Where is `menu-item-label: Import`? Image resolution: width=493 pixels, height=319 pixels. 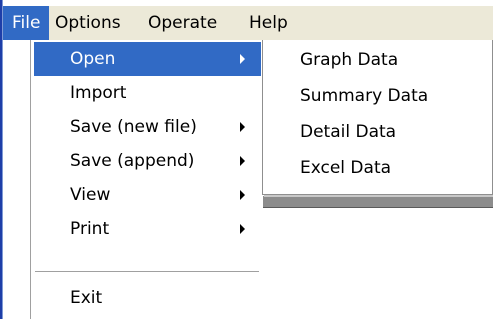
menu-item-label: Import is located at coordinates (98, 93).